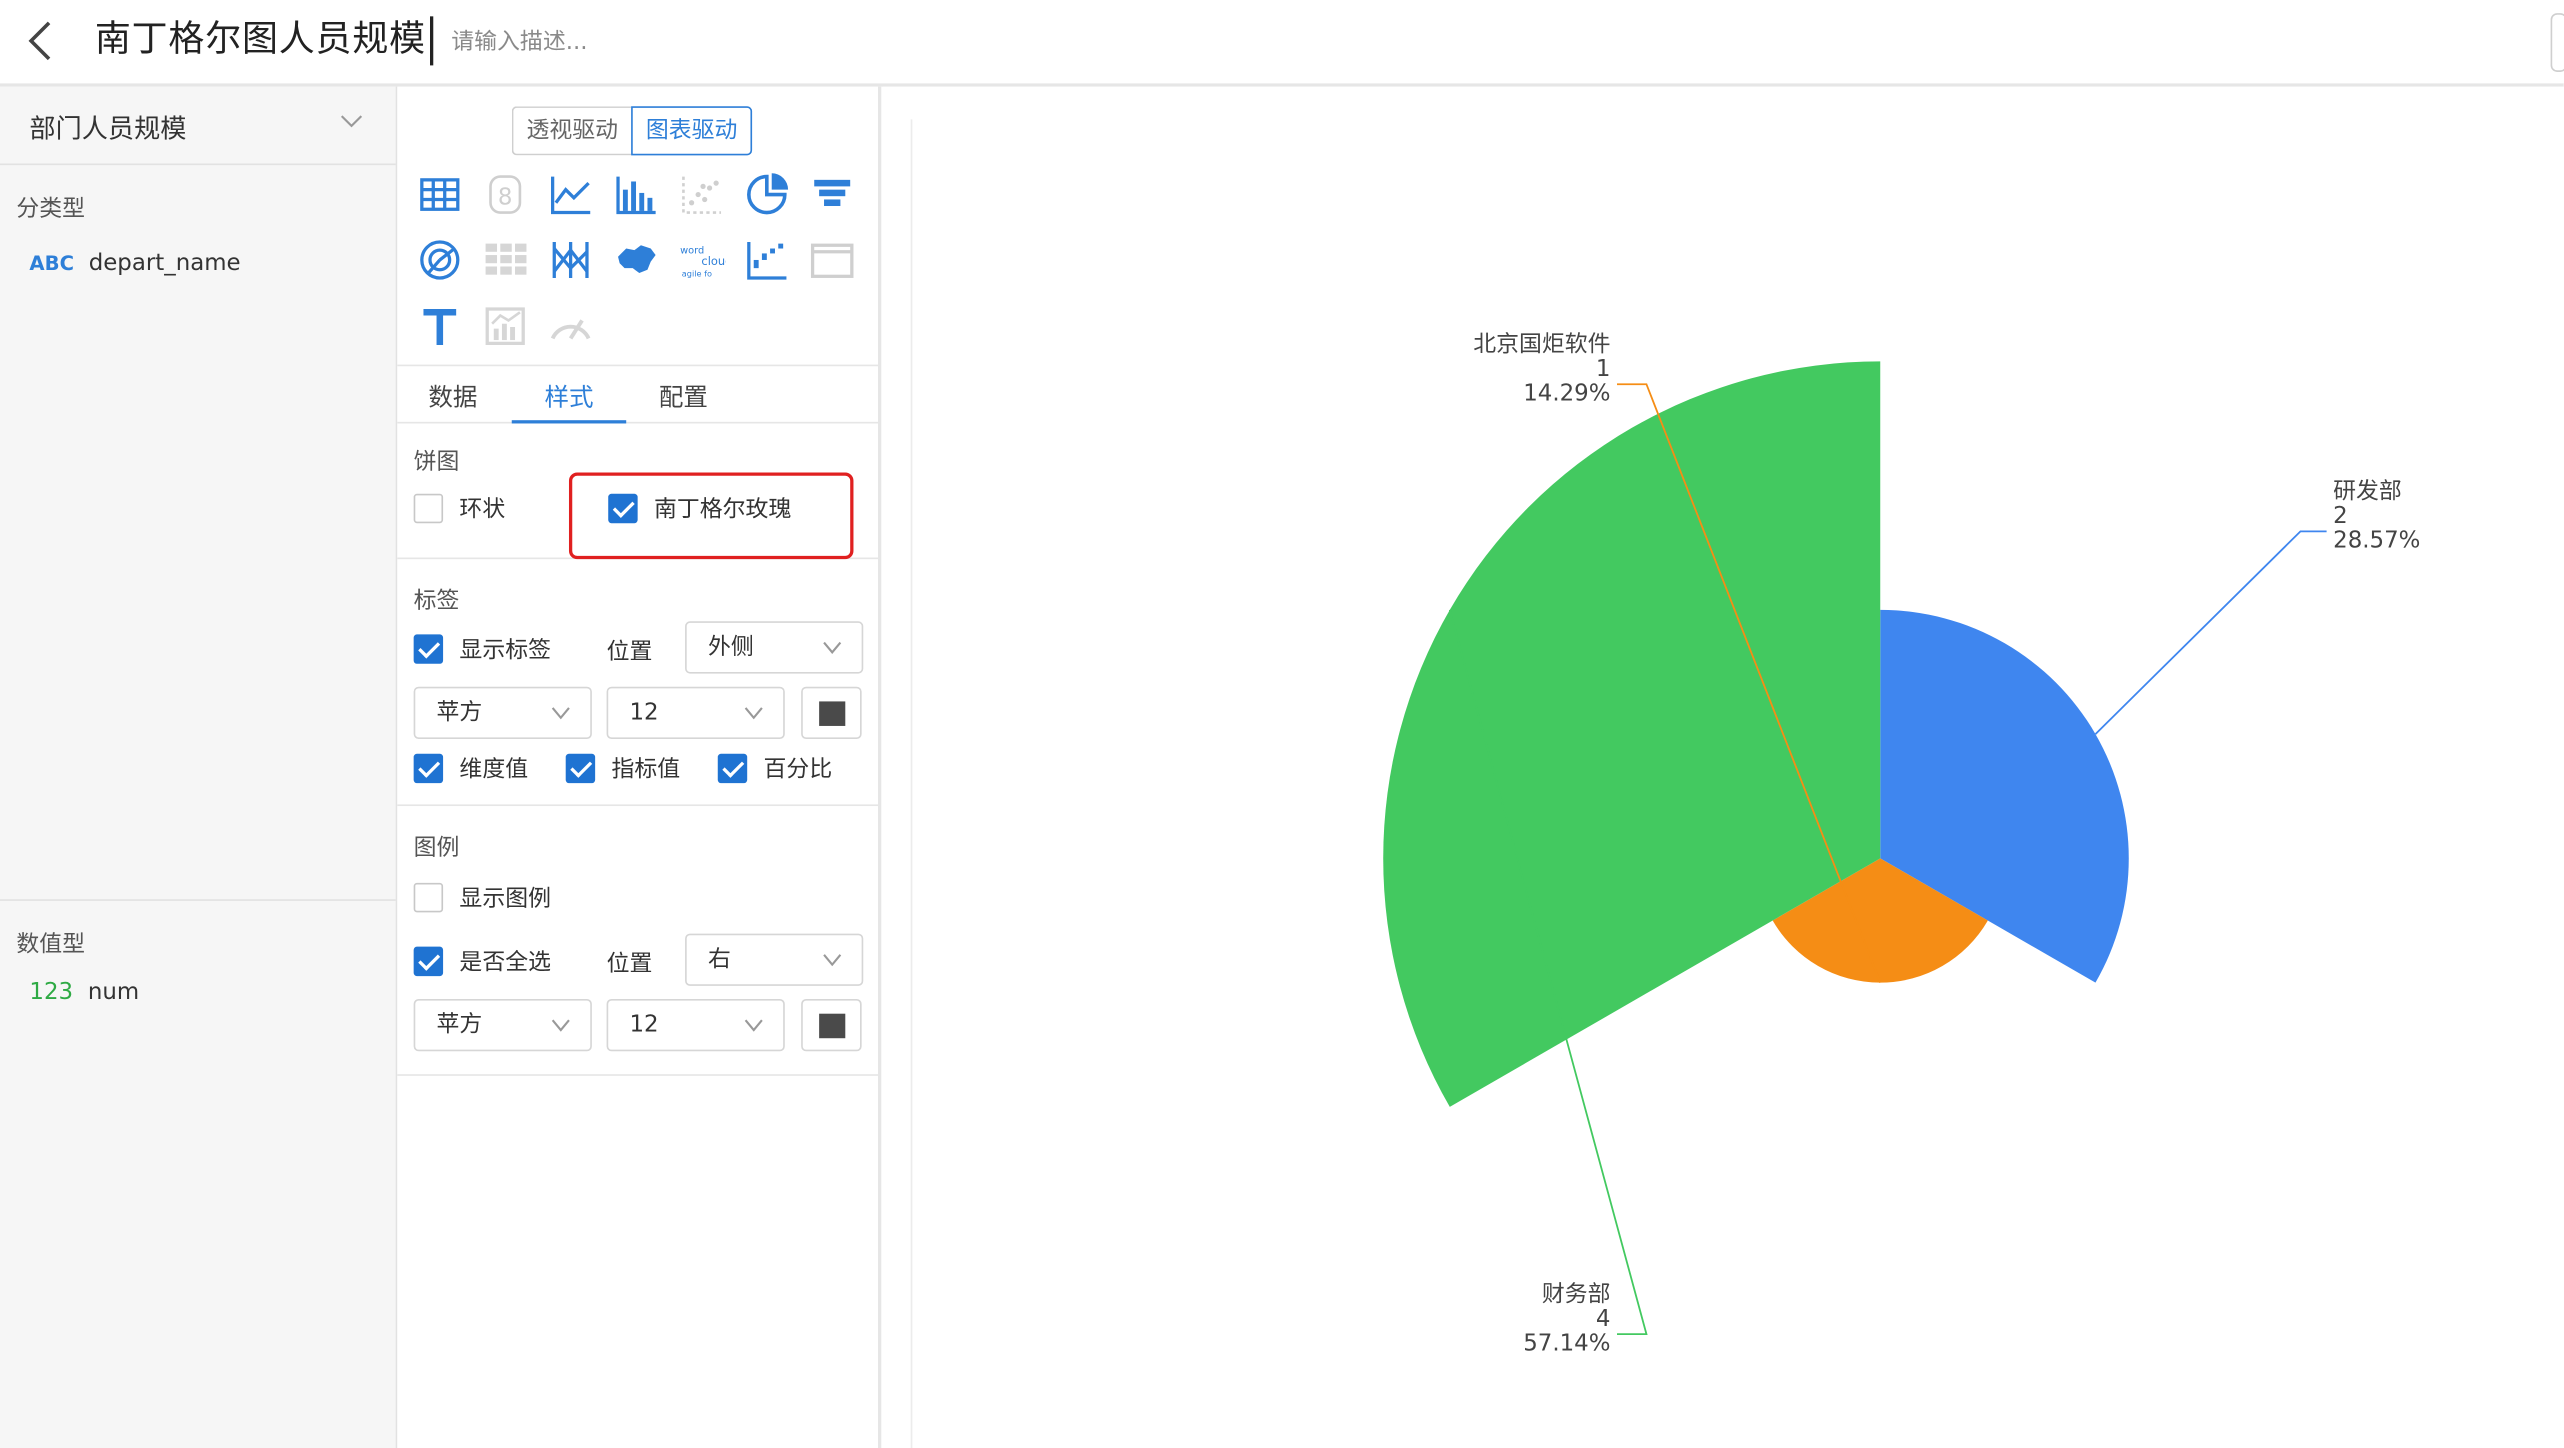 This screenshot has width=2564, height=1448. What do you see at coordinates (502, 1025) in the screenshot?
I see `legend-font-select: 苹方` at bounding box center [502, 1025].